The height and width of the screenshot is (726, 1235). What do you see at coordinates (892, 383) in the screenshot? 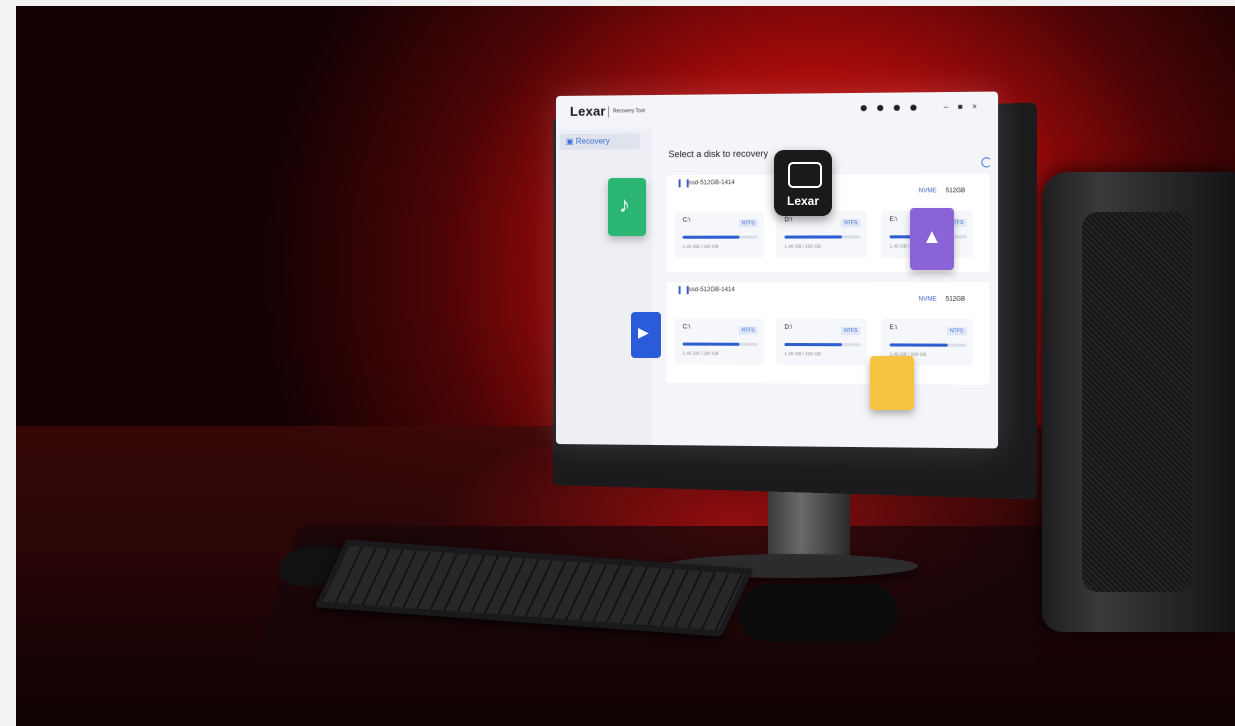
I see `folder-icon` at bounding box center [892, 383].